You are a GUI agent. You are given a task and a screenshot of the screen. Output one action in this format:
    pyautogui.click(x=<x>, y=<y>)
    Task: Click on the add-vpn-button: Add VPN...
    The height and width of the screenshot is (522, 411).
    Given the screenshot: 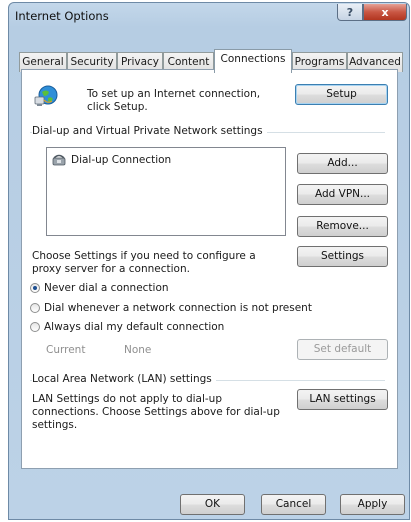 What is the action you would take?
    pyautogui.click(x=342, y=194)
    